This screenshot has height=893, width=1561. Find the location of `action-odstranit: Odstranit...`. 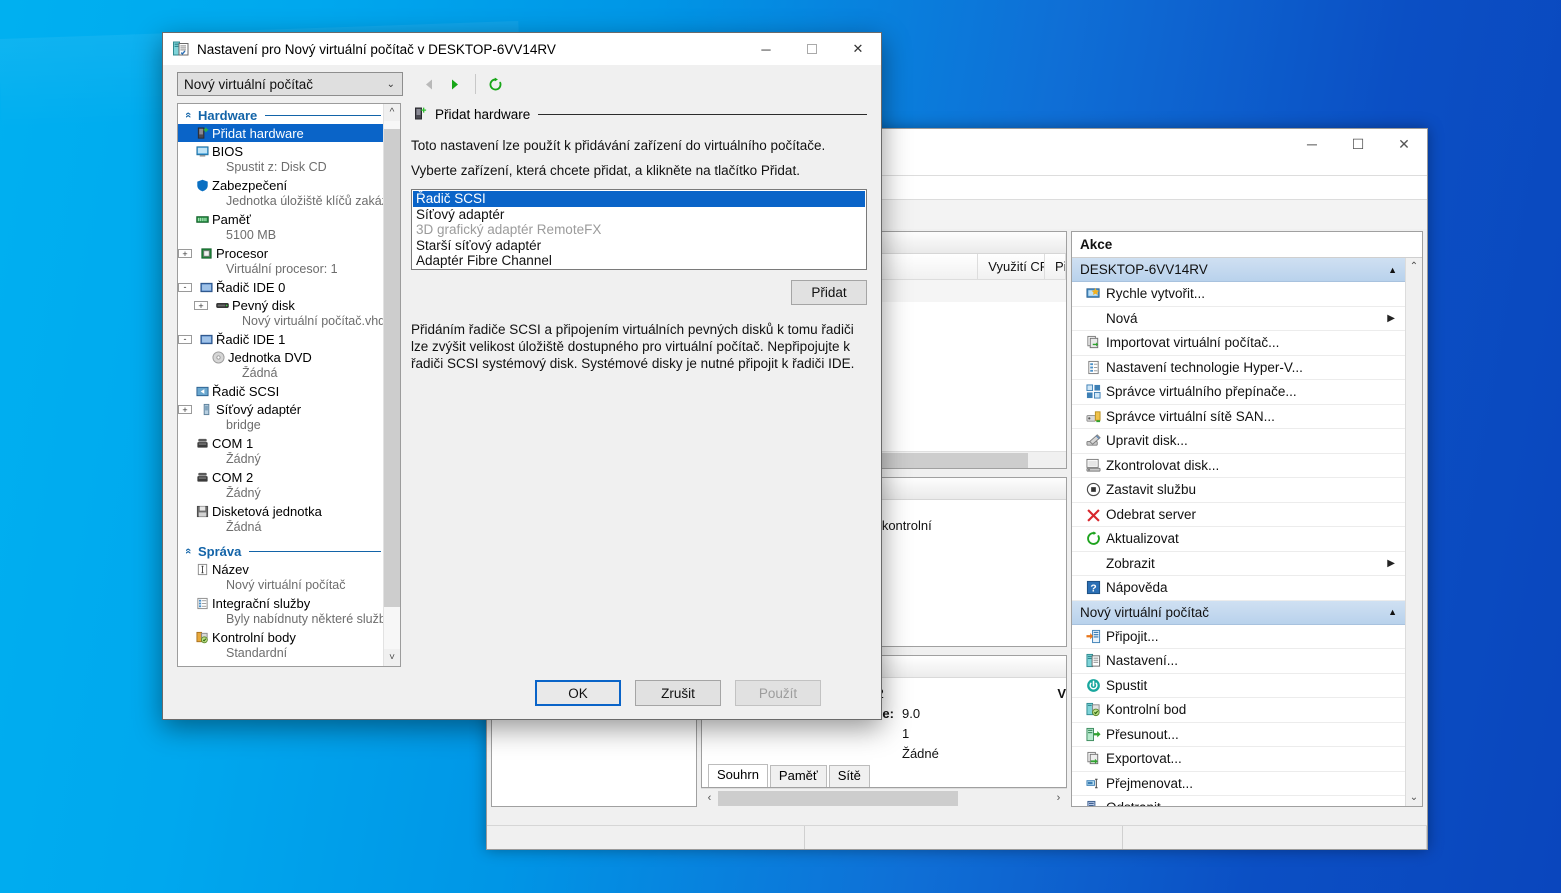

action-odstranit: Odstranit... is located at coordinates (1238, 801).